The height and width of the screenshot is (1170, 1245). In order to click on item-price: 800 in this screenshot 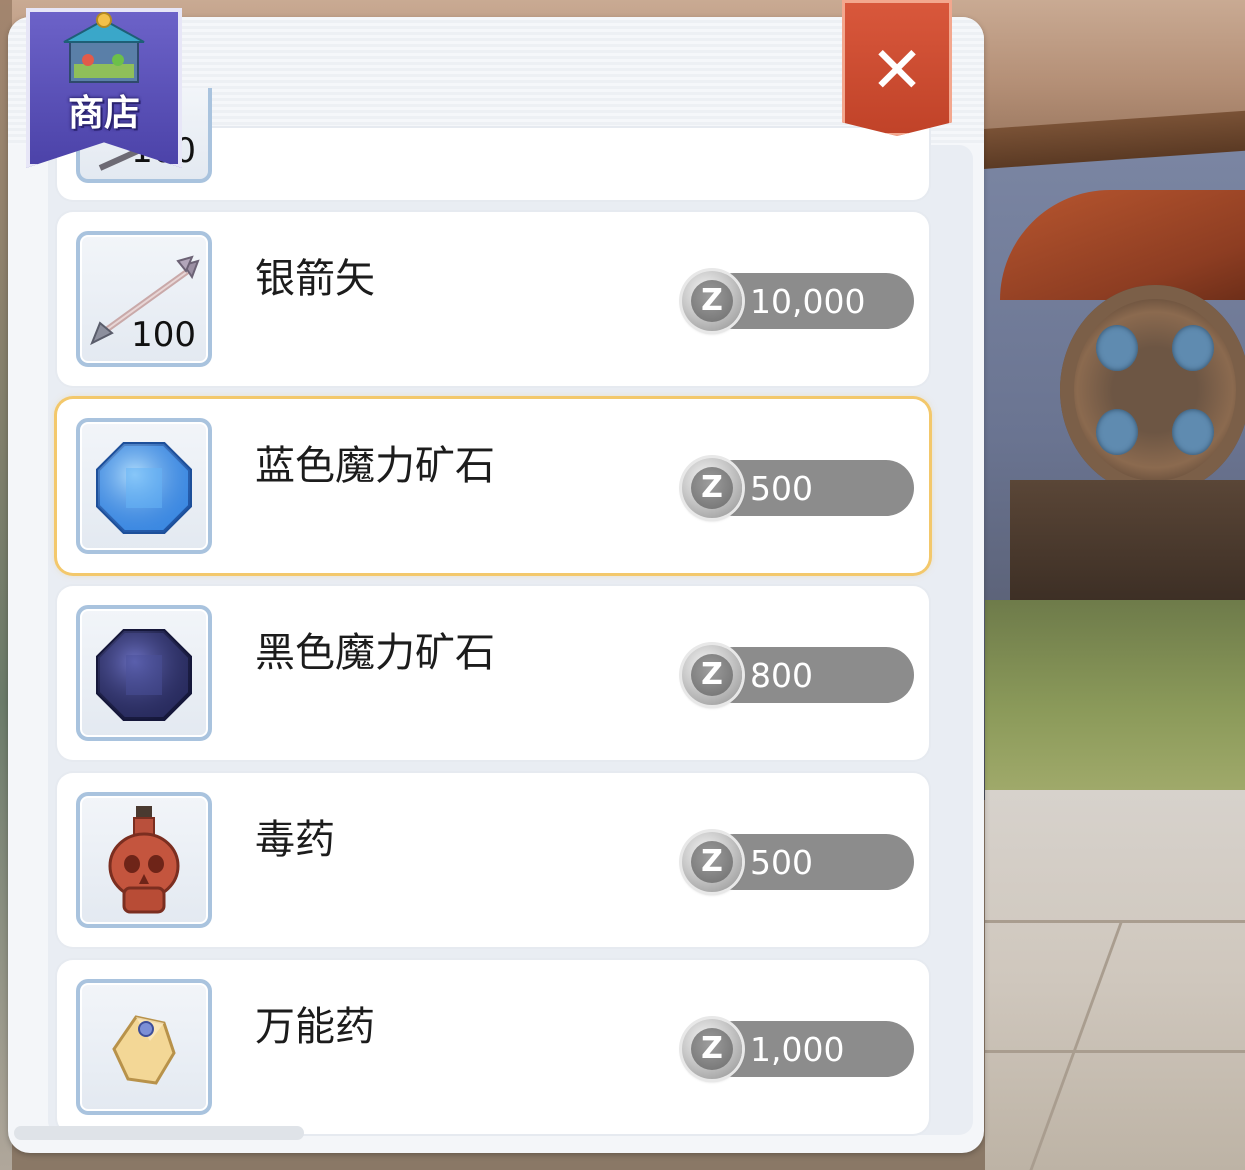, I will do `click(781, 675)`.